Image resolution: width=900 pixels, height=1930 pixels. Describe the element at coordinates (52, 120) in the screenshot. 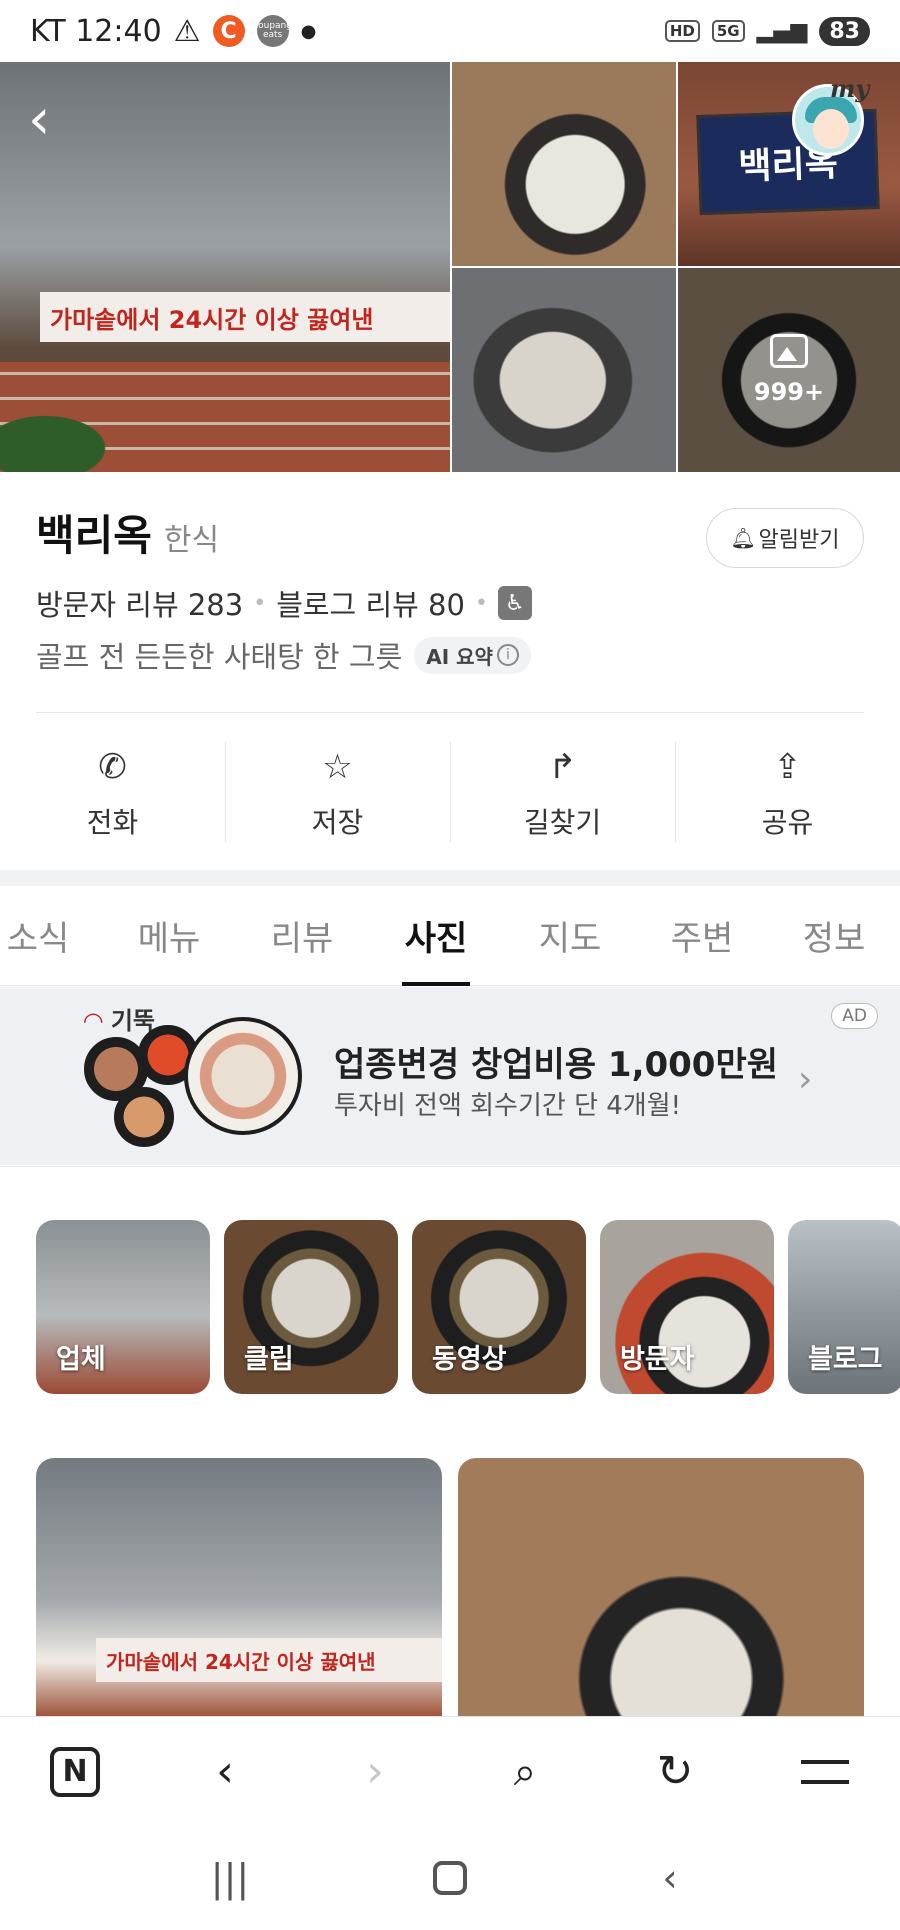

I see `back-button: ‹` at that location.